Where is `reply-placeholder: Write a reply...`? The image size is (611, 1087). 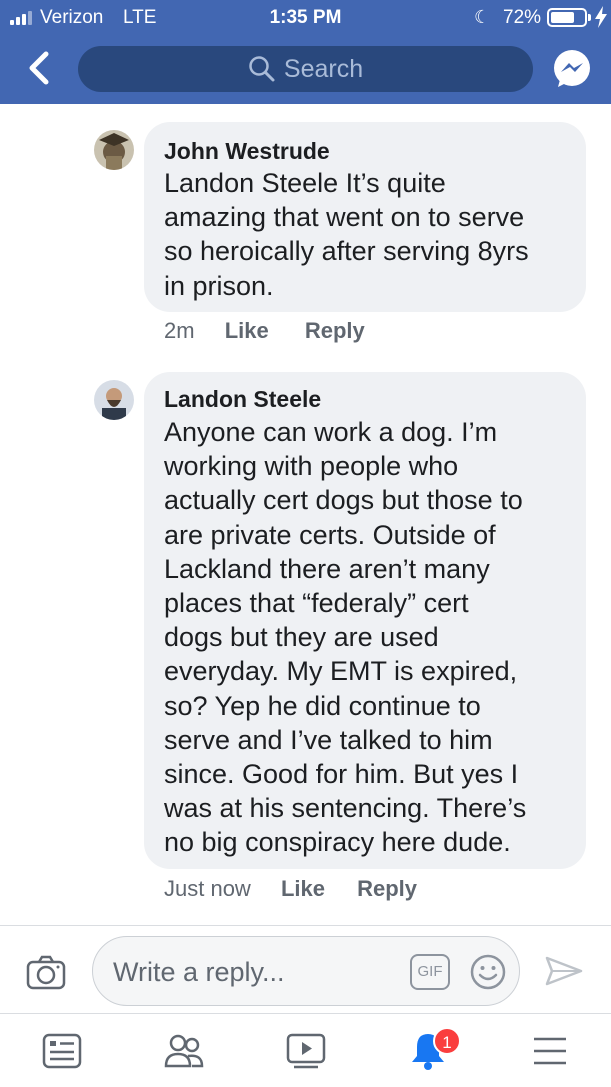
reply-placeholder: Write a reply... is located at coordinates (199, 972).